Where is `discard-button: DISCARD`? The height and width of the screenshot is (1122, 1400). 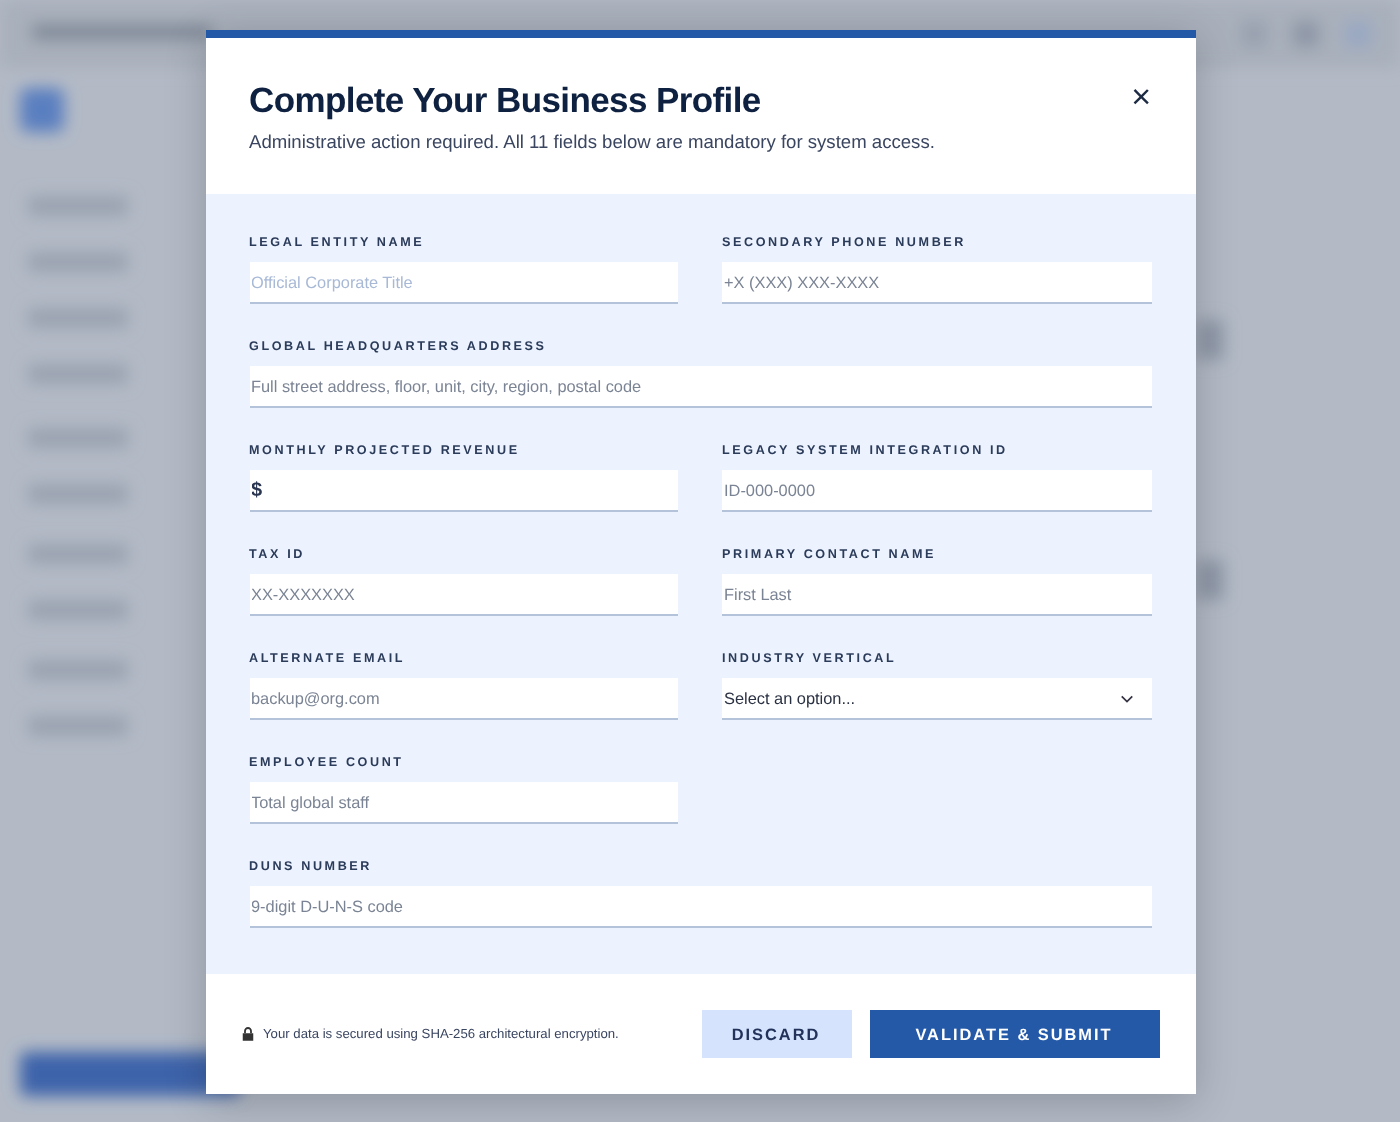 discard-button: DISCARD is located at coordinates (776, 1034).